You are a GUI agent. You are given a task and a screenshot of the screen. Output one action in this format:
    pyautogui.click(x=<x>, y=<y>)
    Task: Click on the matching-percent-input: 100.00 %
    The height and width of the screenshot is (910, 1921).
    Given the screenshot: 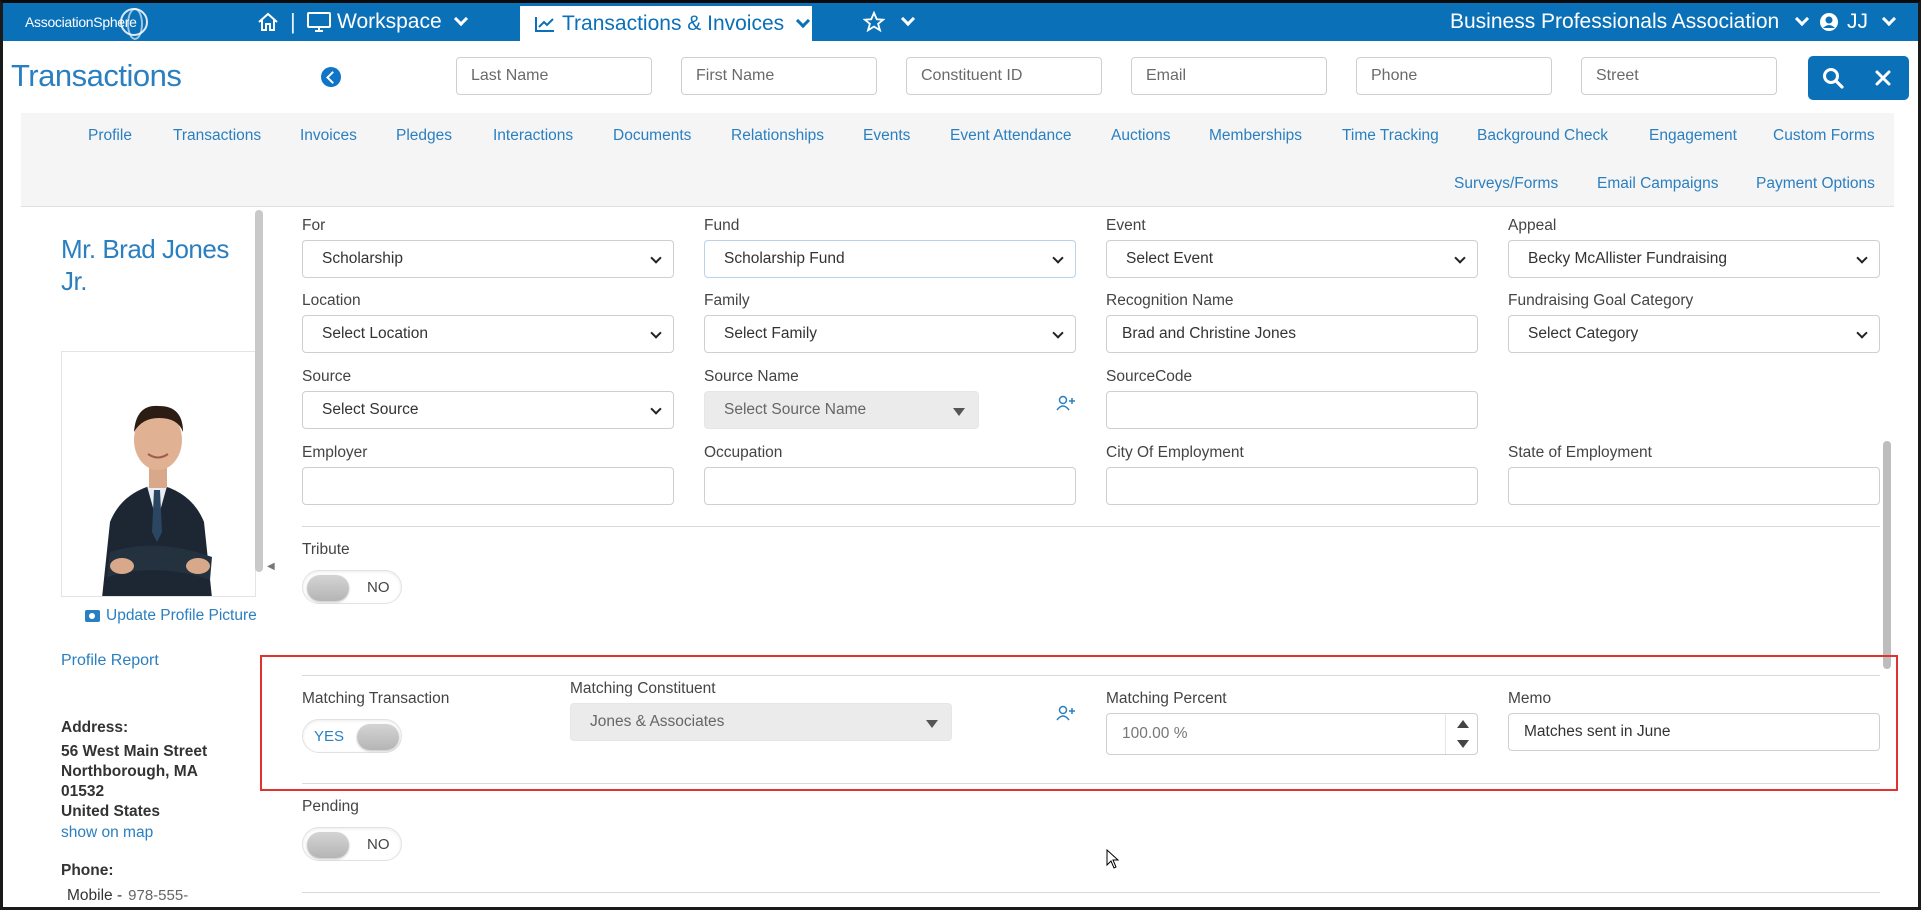 What is the action you would take?
    pyautogui.click(x=1292, y=734)
    